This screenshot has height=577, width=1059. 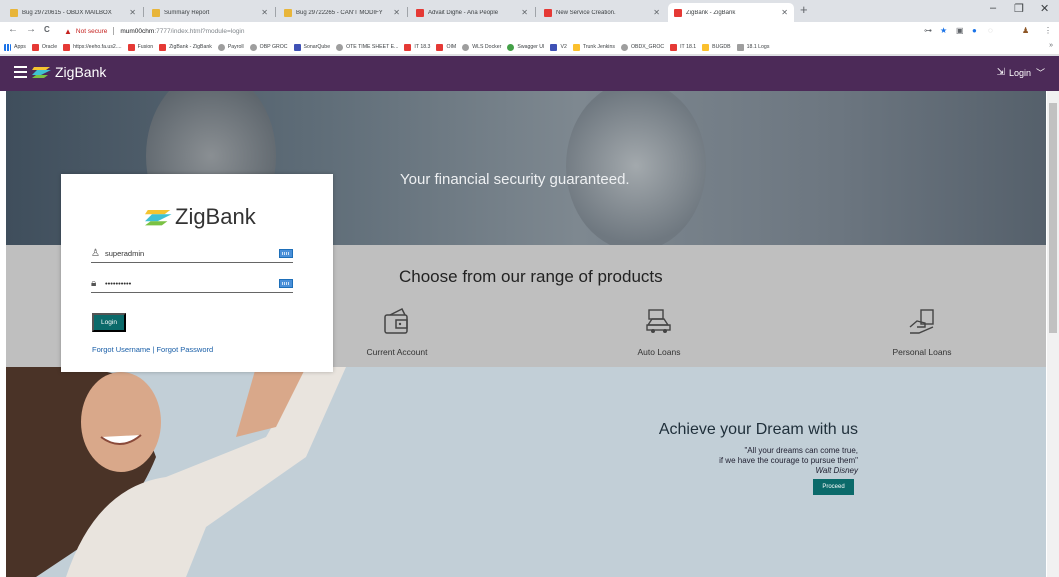 What do you see at coordinates (13, 29) in the screenshot?
I see `back-button: ←` at bounding box center [13, 29].